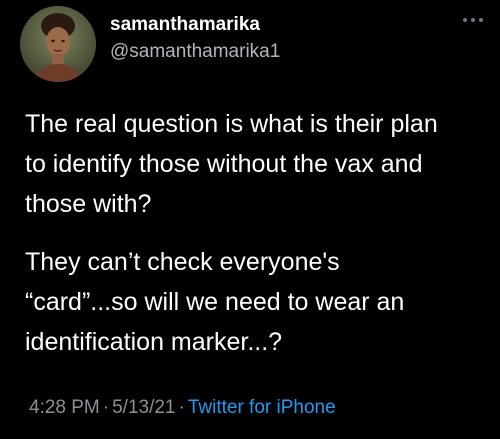  I want to click on avatar, so click(58, 44).